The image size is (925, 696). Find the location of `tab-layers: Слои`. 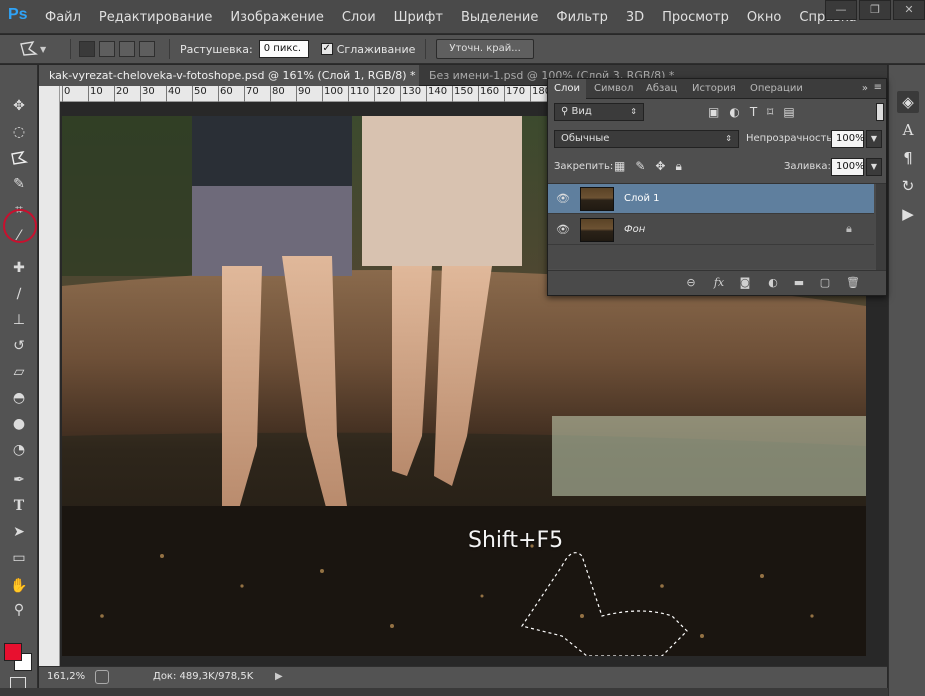

tab-layers: Слои is located at coordinates (567, 89).